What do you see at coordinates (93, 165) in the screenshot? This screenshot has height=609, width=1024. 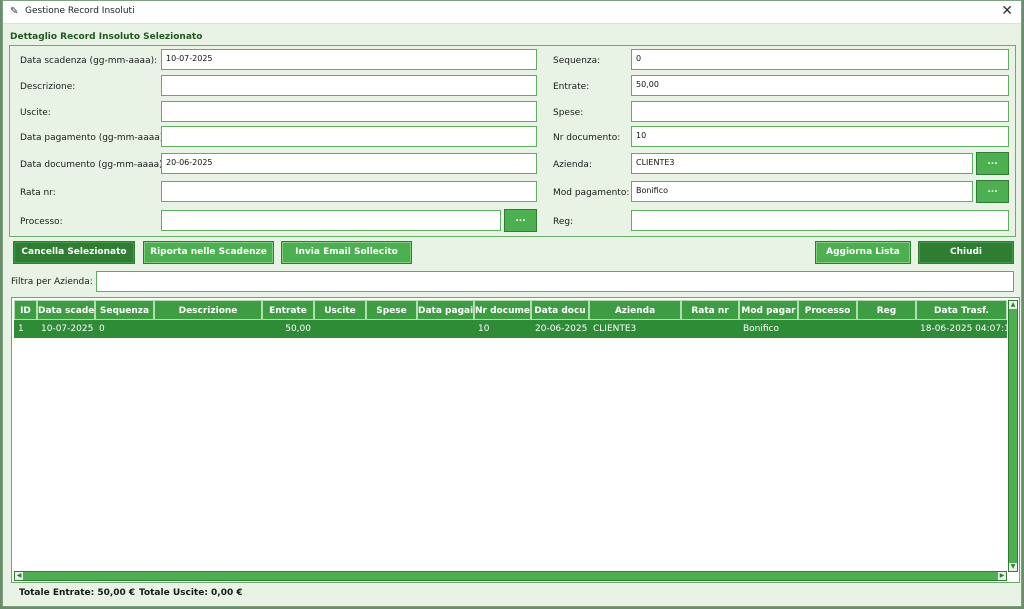 I see `data-documento-label: Data documento (gg-mm-aaaa):` at bounding box center [93, 165].